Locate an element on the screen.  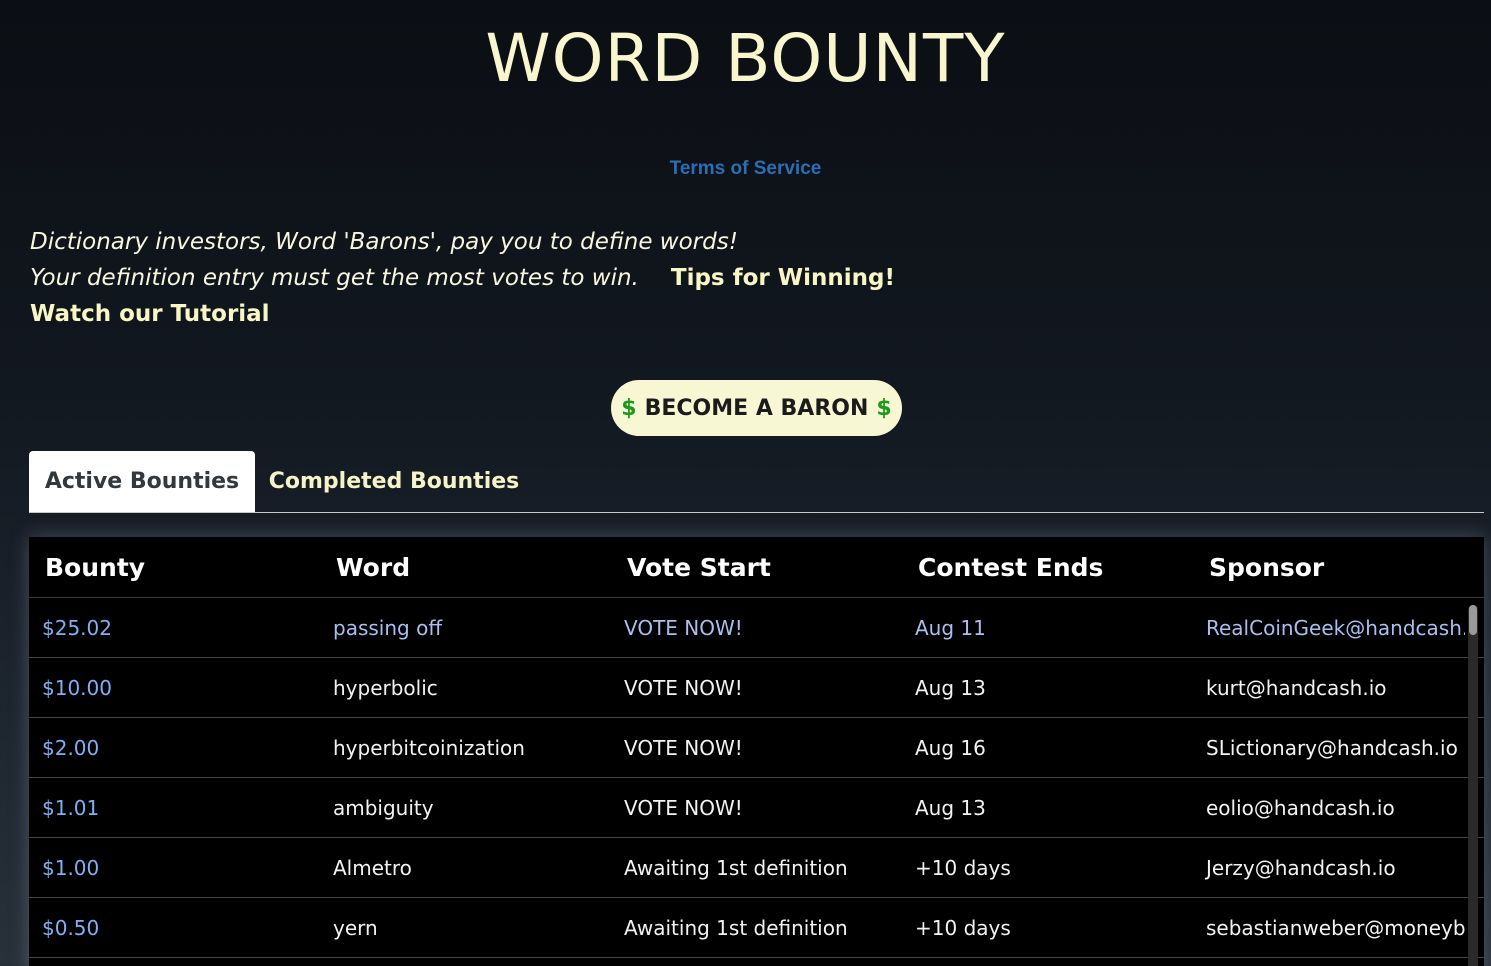
bounty-cell: $0.50 is located at coordinates (71, 927).